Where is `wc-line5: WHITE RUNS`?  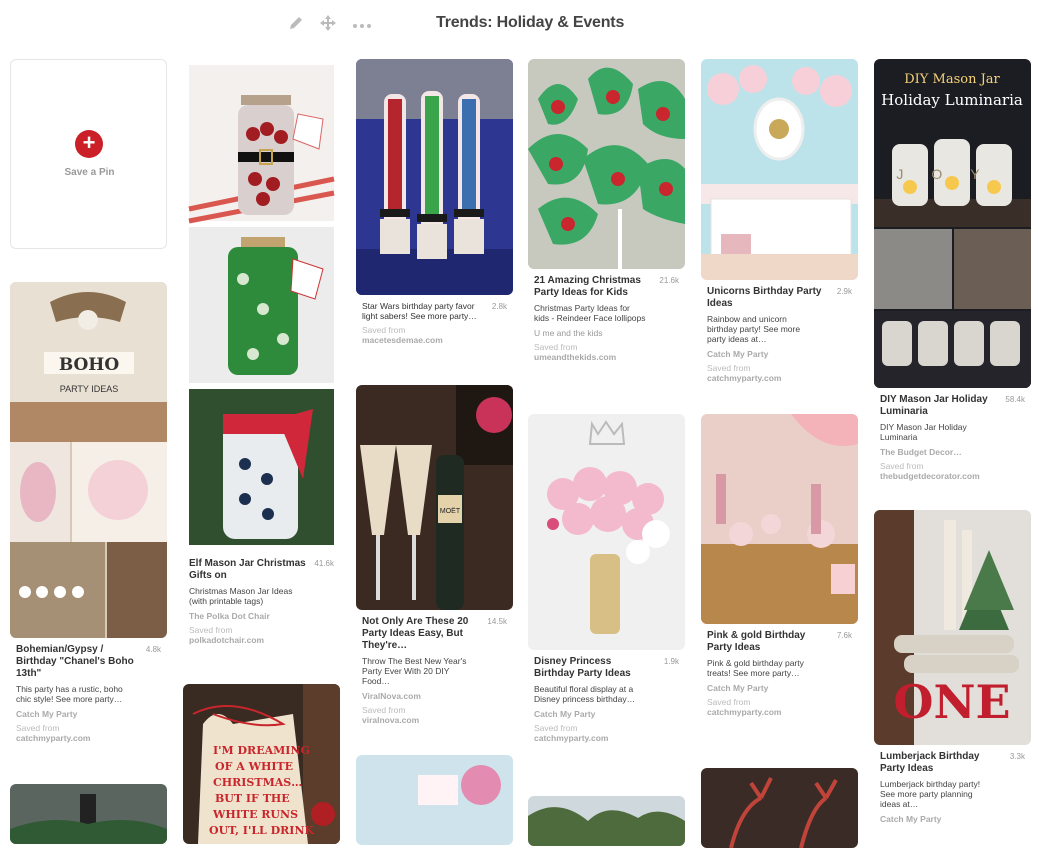 wc-line5: WHITE RUNS is located at coordinates (255, 814).